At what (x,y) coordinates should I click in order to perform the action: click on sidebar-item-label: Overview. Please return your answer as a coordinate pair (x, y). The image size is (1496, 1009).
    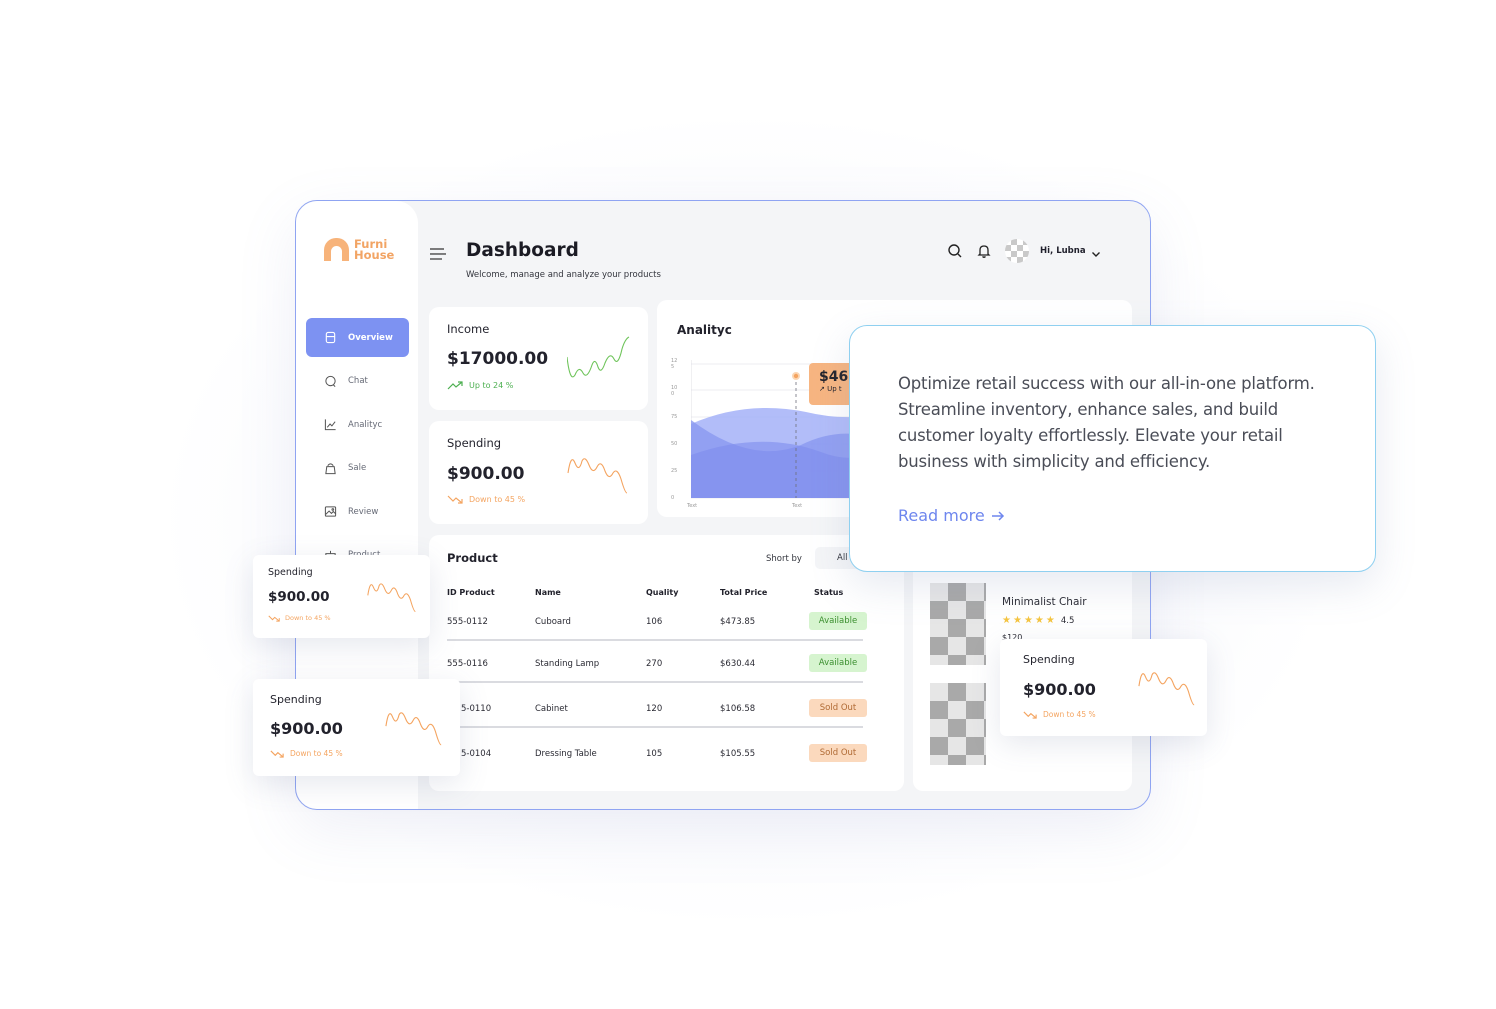
    Looking at the image, I should click on (370, 337).